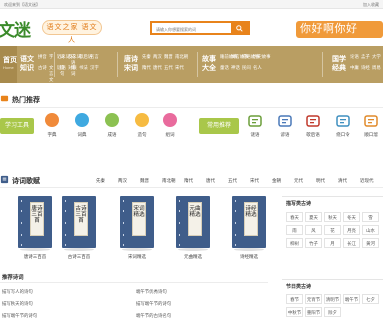 The height and width of the screenshot is (328, 383). What do you see at coordinates (262, 57) in the screenshot?
I see `nav-link: 历史故事` at bounding box center [262, 57].